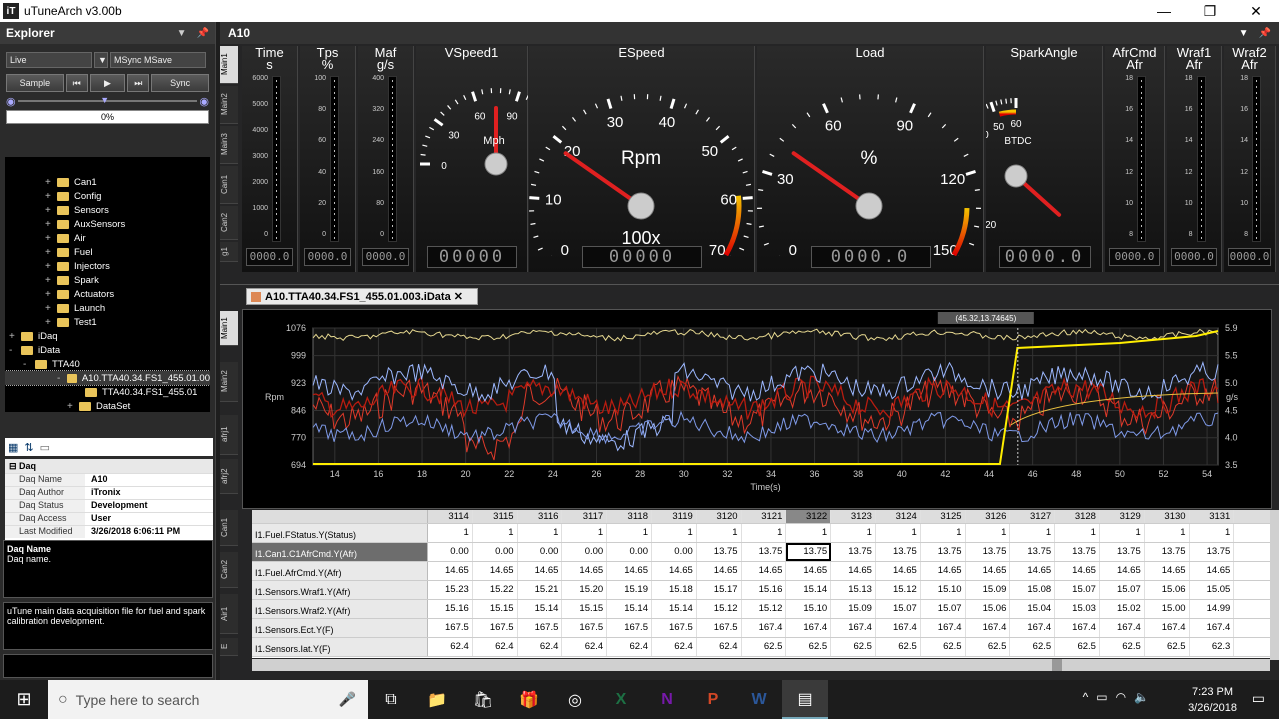 This screenshot has width=1279, height=719. Describe the element at coordinates (340, 609) in the screenshot. I see `table-row-header: I1.Sensors.Wraf2.Y(Afr)` at that location.